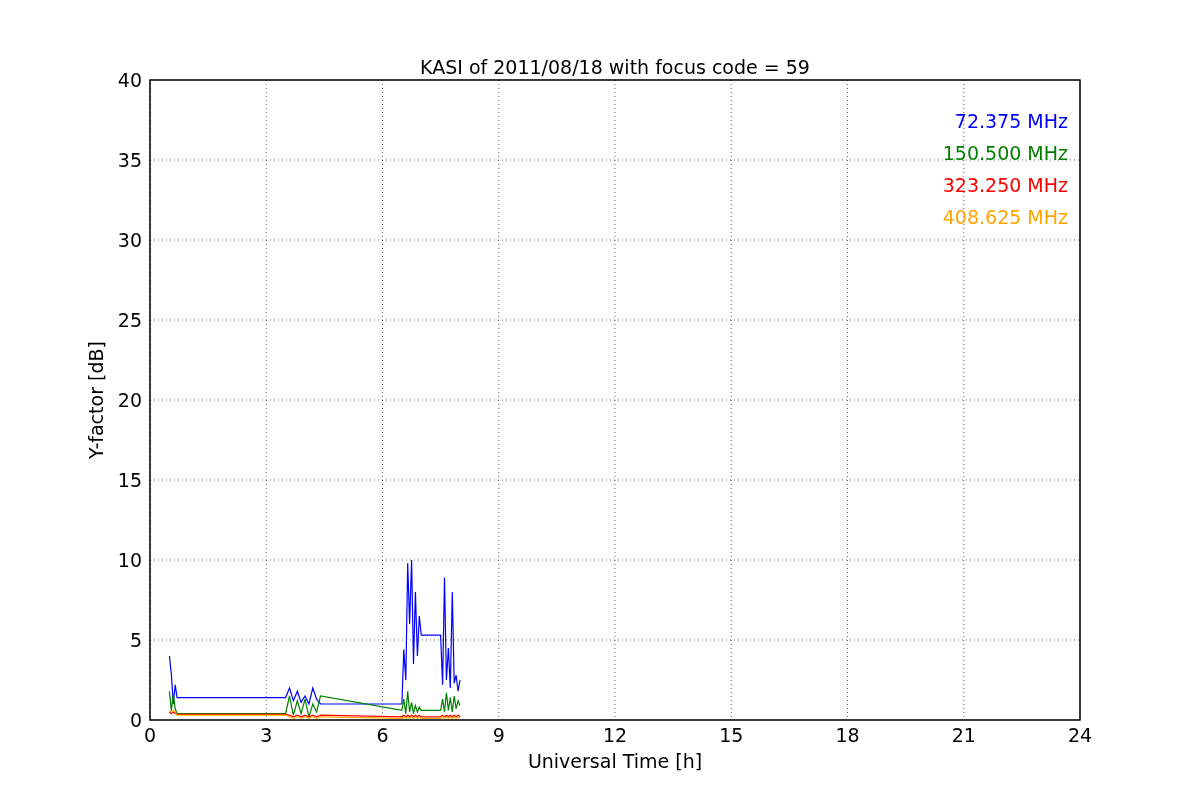 Image resolution: width=1200 pixels, height=800 pixels. I want to click on x-axis-label: Universal Time [h], so click(615, 761).